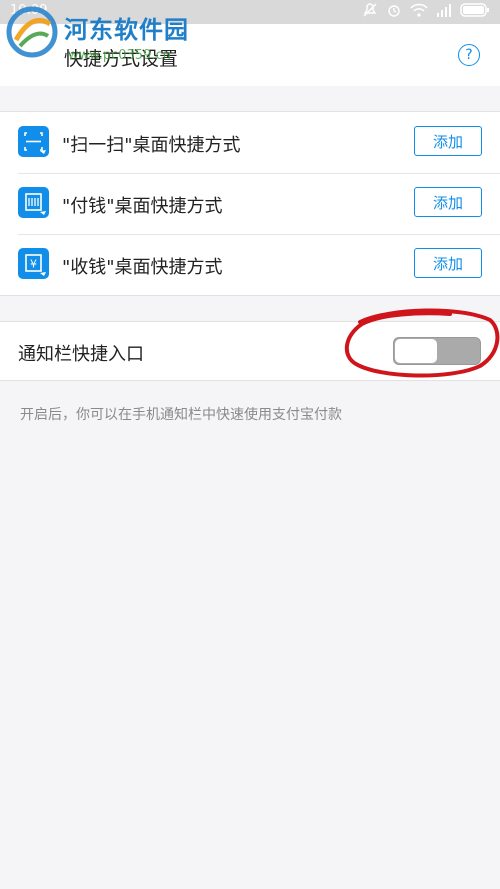 Image resolution: width=500 pixels, height=889 pixels. Describe the element at coordinates (444, 10) in the screenshot. I see `signal-icon` at that location.